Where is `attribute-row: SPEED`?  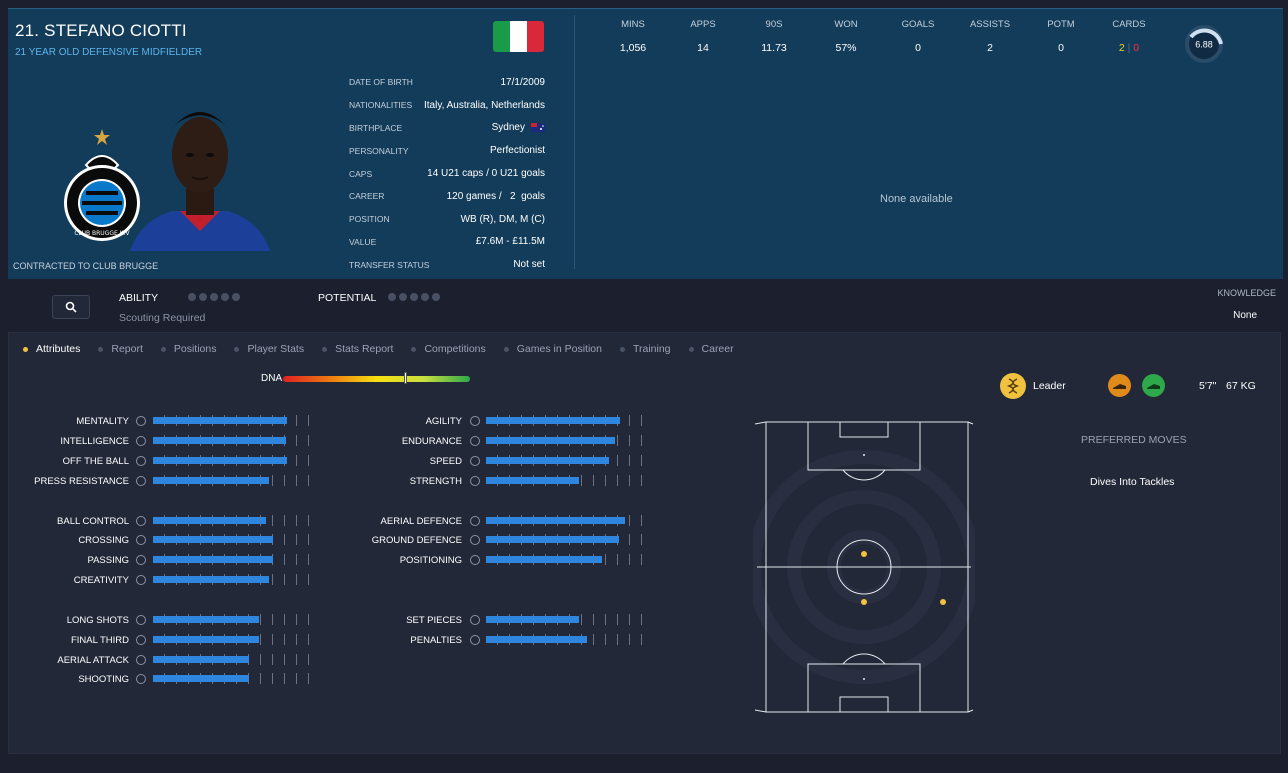 attribute-row: SPEED is located at coordinates (330, 461).